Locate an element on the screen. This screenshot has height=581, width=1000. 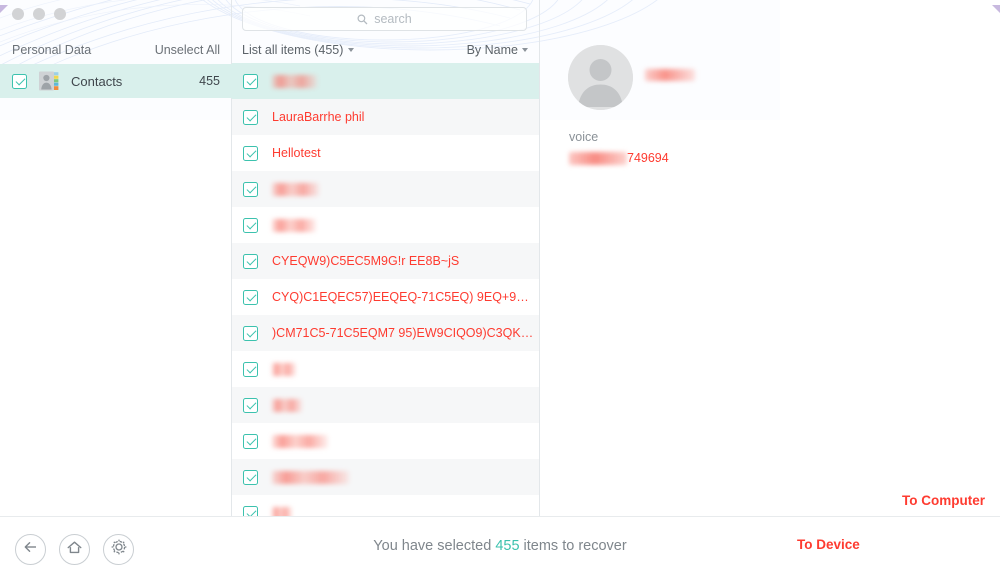
list-item-label: Hellotest is located at coordinates (296, 153).